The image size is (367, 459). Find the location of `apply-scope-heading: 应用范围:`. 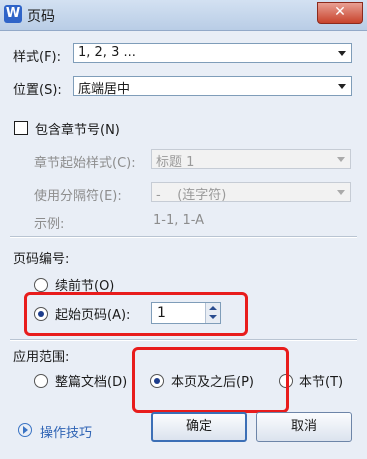

apply-scope-heading: 应用范围: is located at coordinates (41, 357).